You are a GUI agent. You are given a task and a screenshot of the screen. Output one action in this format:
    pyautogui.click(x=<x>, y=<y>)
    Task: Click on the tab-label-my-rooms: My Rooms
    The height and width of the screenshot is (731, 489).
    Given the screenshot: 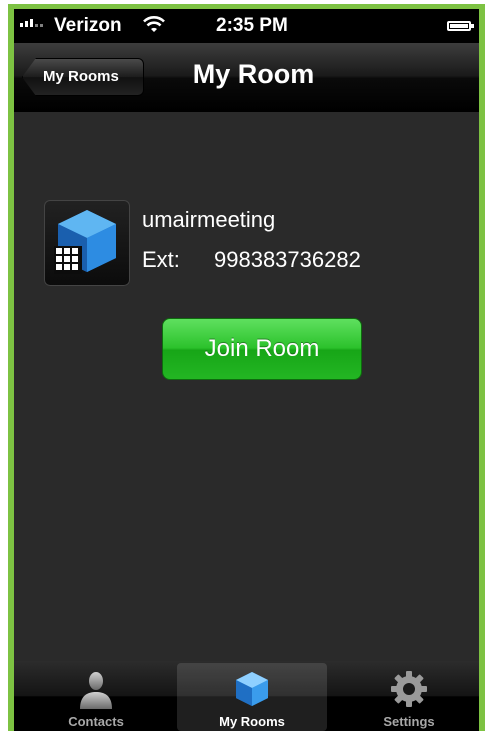 What is the action you would take?
    pyautogui.click(x=252, y=721)
    